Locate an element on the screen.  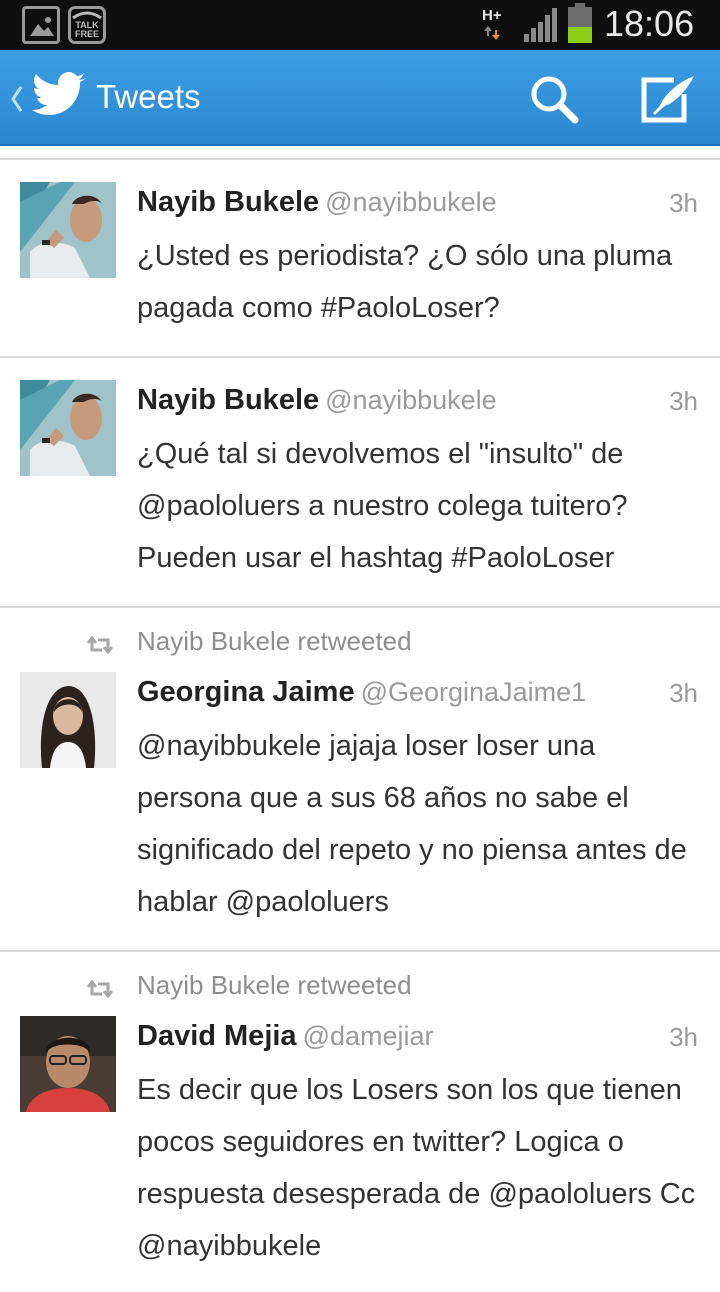
back-chevron-icon is located at coordinates (17, 99).